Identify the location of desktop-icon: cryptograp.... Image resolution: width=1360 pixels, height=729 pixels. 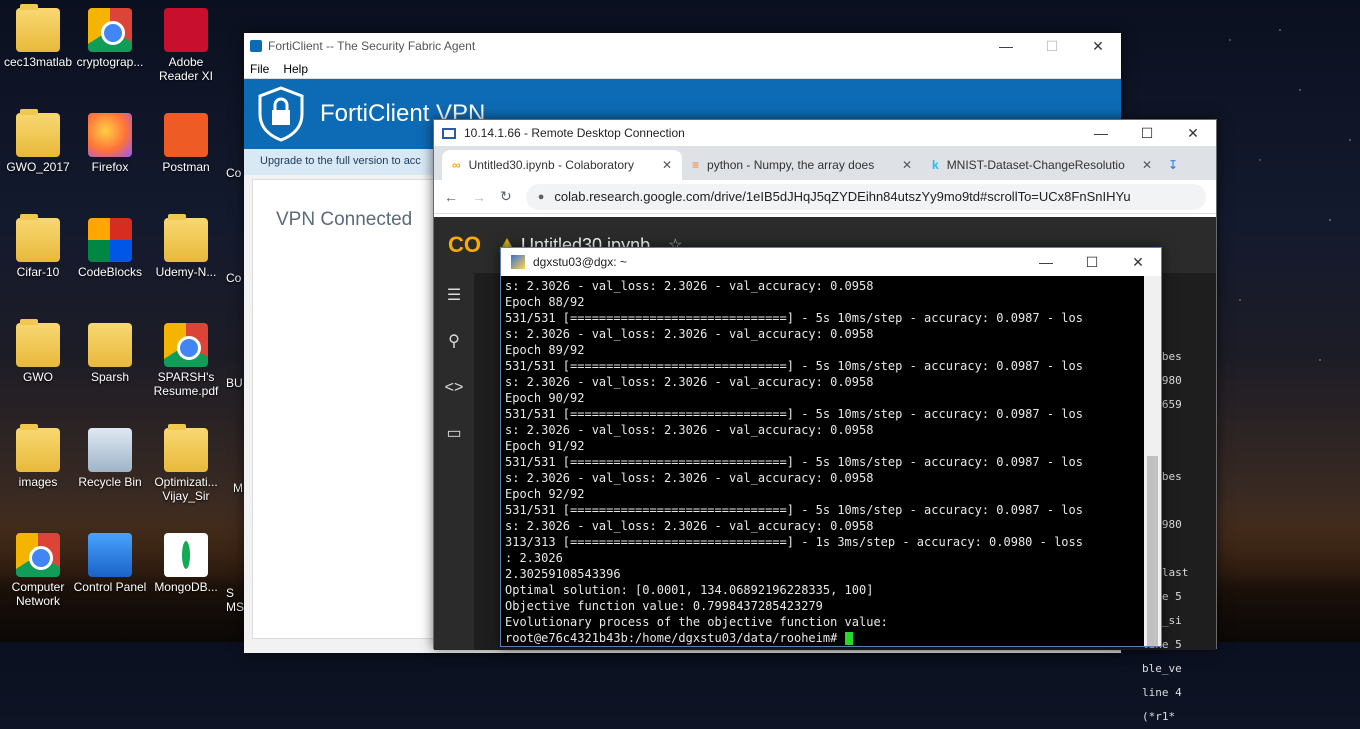
(110, 38).